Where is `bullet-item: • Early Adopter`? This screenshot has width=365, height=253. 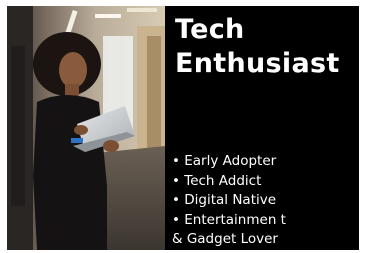
bullet-item: • Early Adopter is located at coordinates (224, 161).